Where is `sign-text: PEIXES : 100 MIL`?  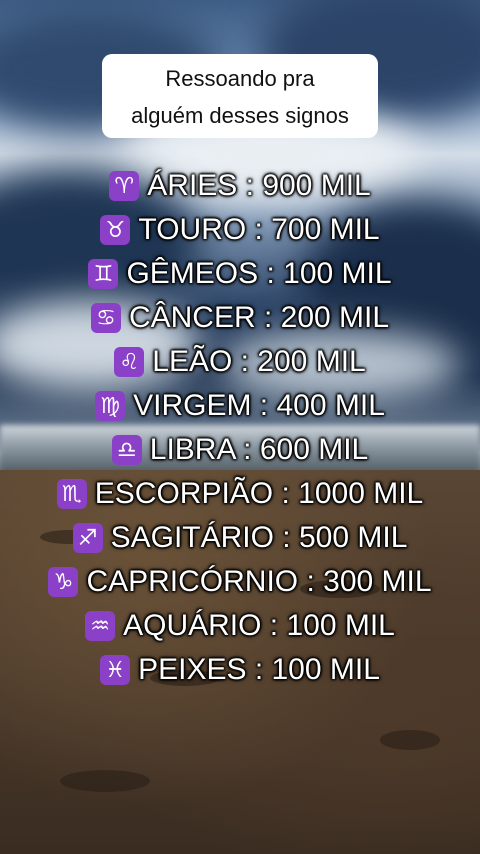
sign-text: PEIXES : 100 MIL is located at coordinates (259, 669).